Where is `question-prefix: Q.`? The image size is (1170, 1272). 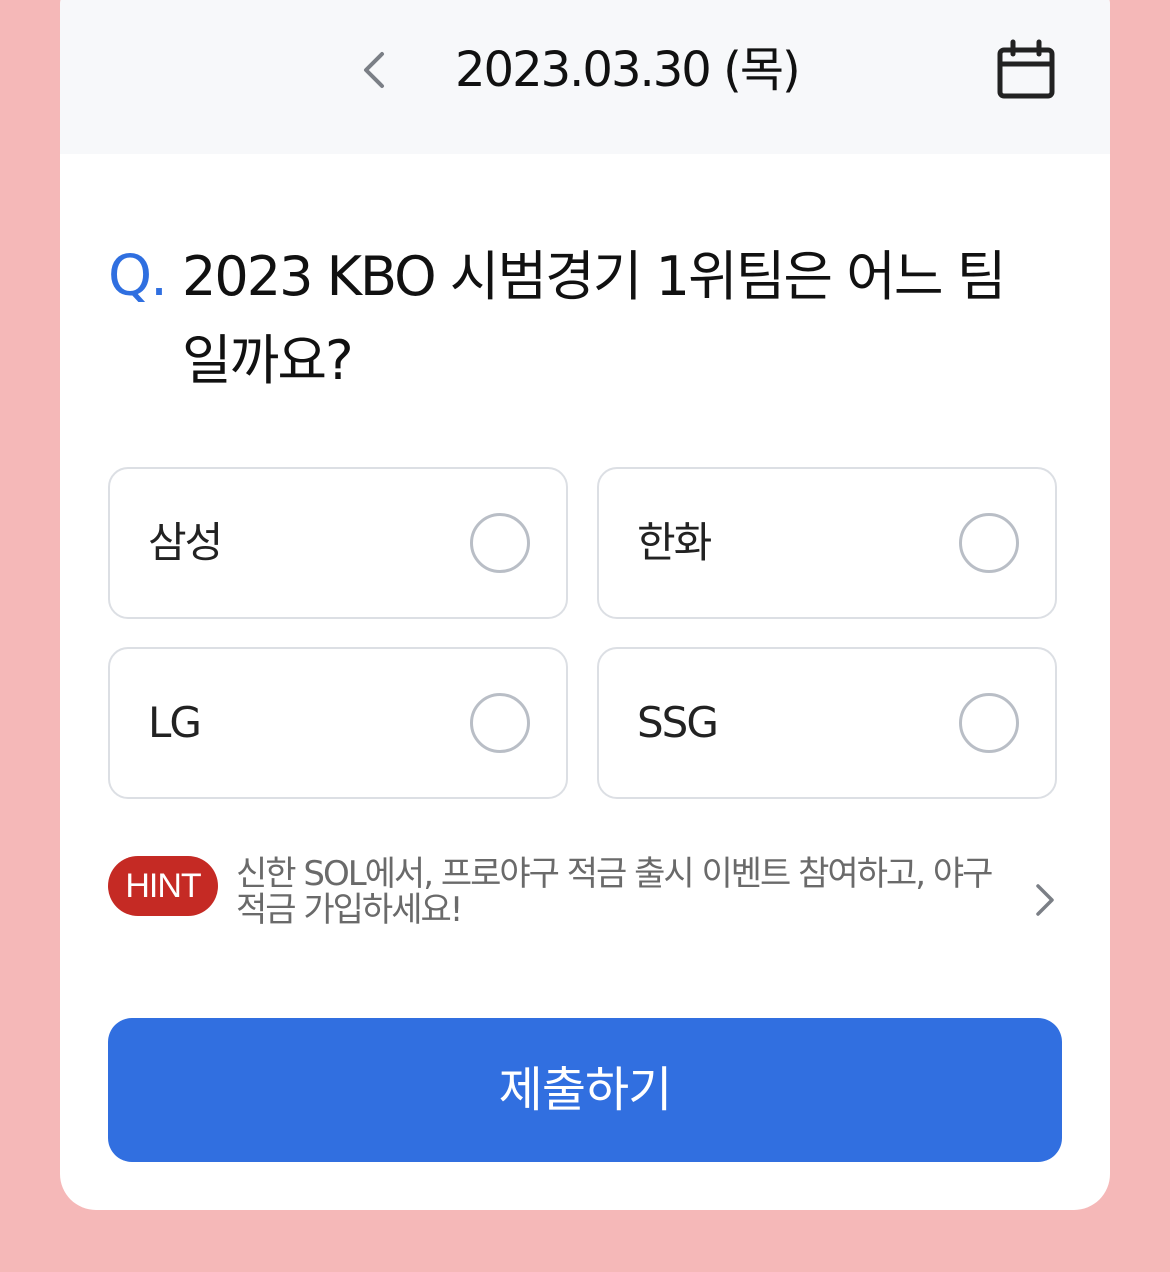
question-prefix: Q. is located at coordinates (138, 276).